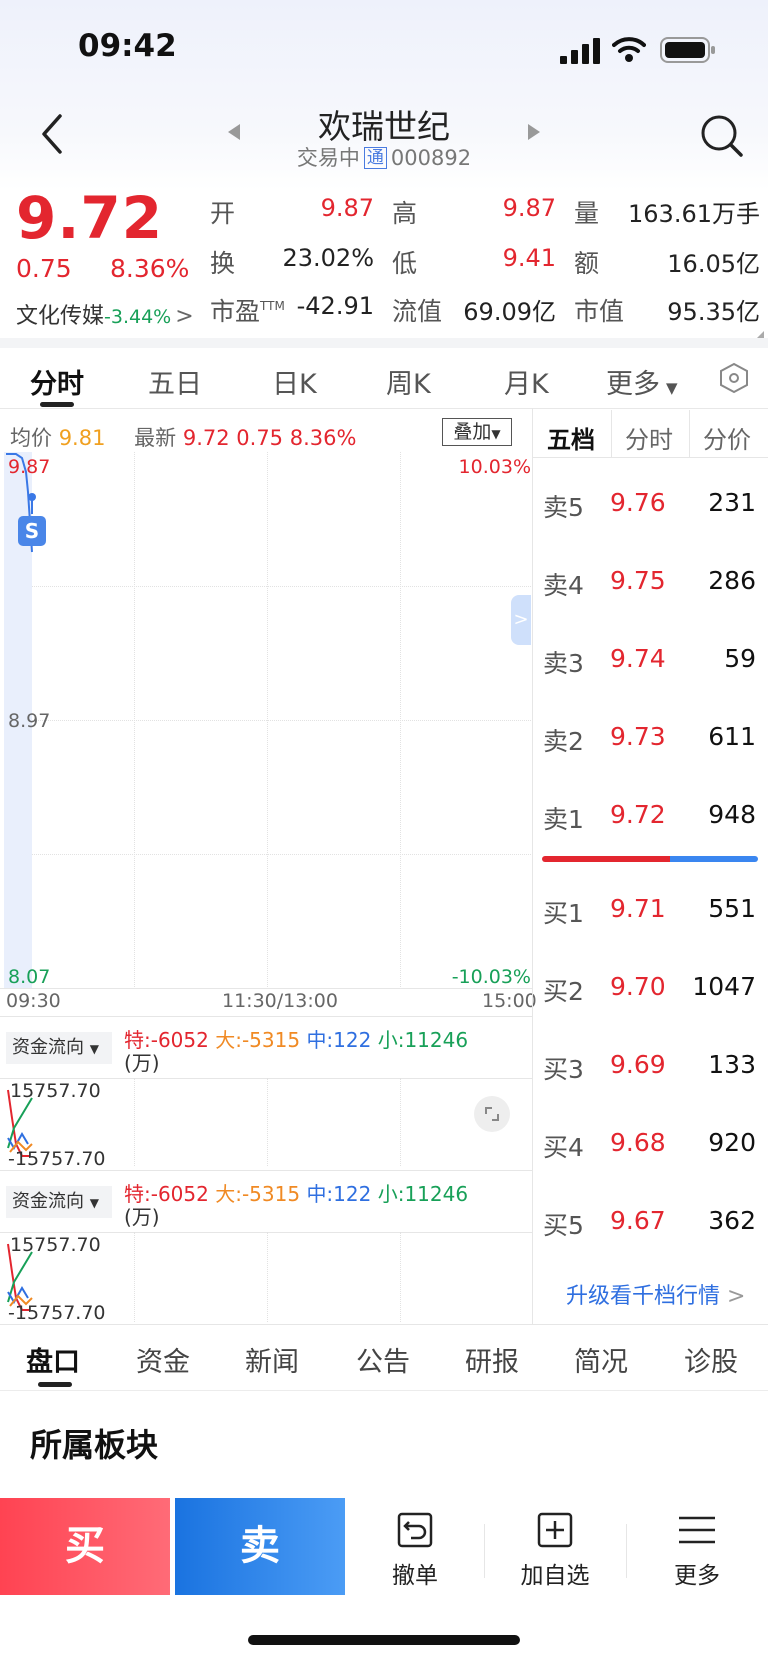 This screenshot has width=768, height=1663. I want to click on tab-intraday: 分时, so click(57, 381).